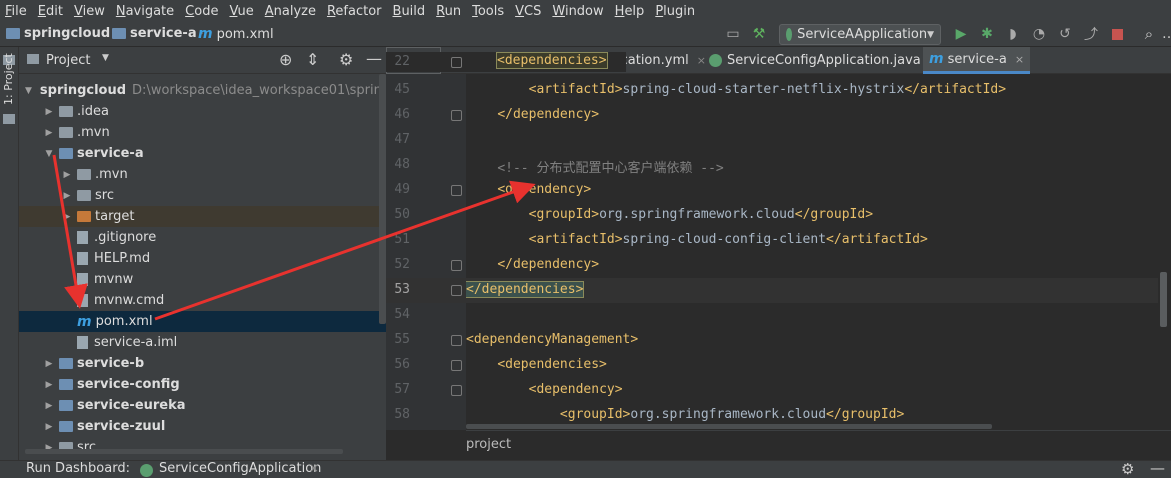  Describe the element at coordinates (733, 34) in the screenshot. I see `run-window-icon: ▭` at that location.